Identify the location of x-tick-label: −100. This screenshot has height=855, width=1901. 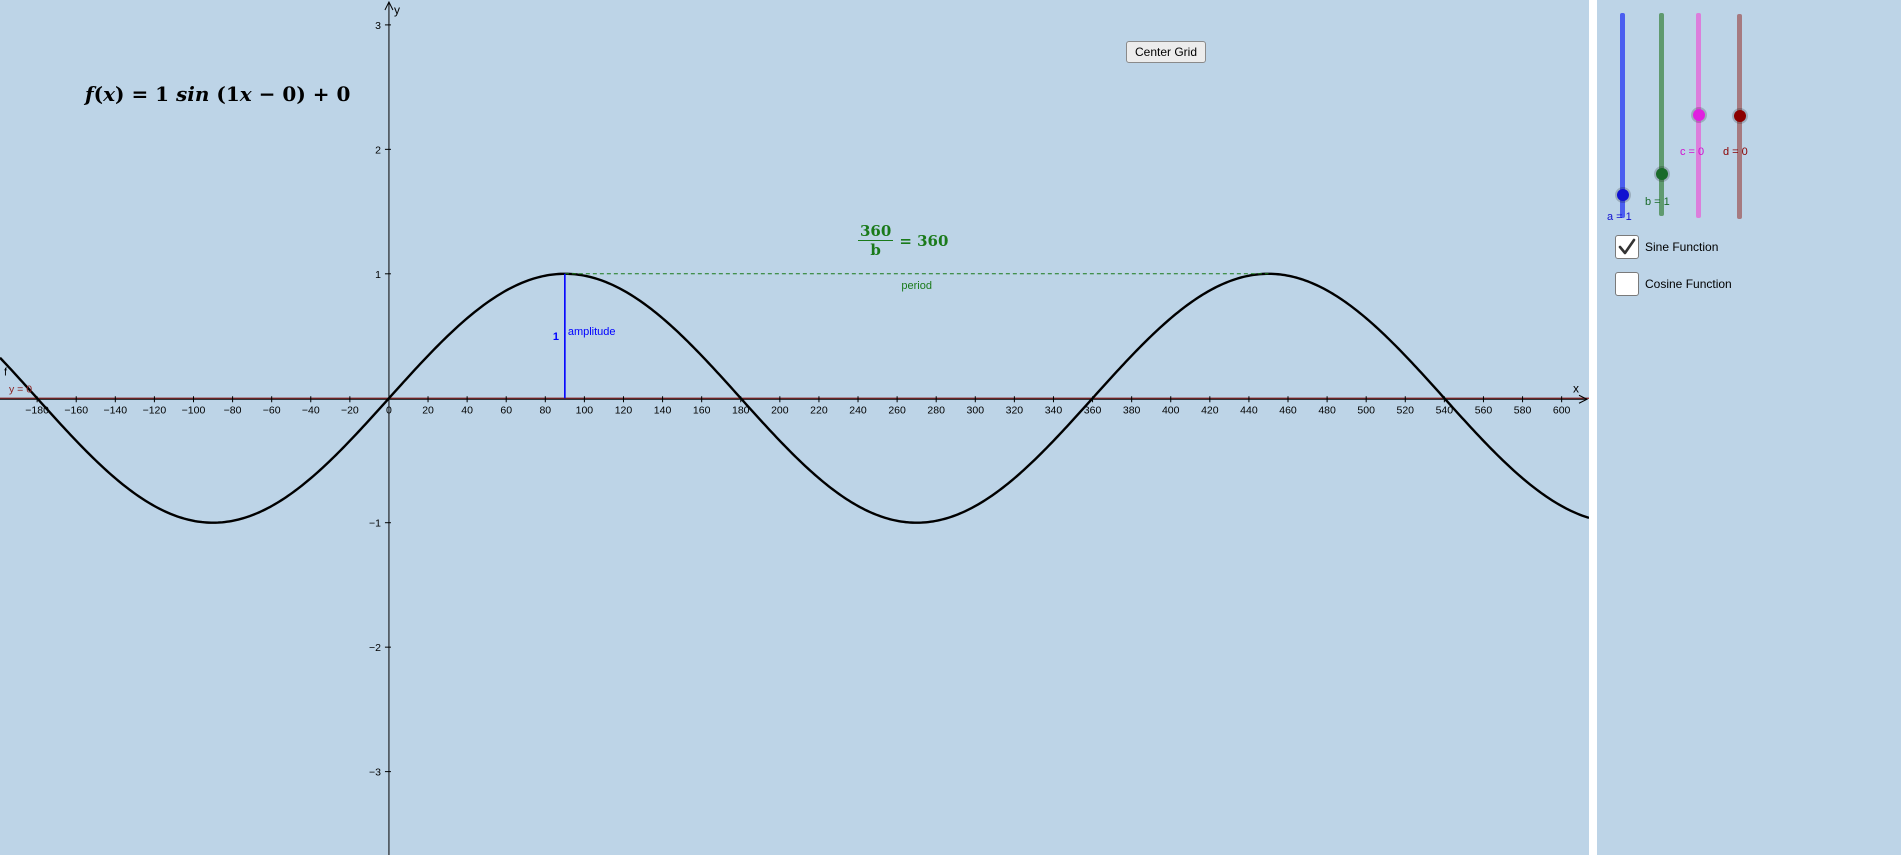
(194, 410).